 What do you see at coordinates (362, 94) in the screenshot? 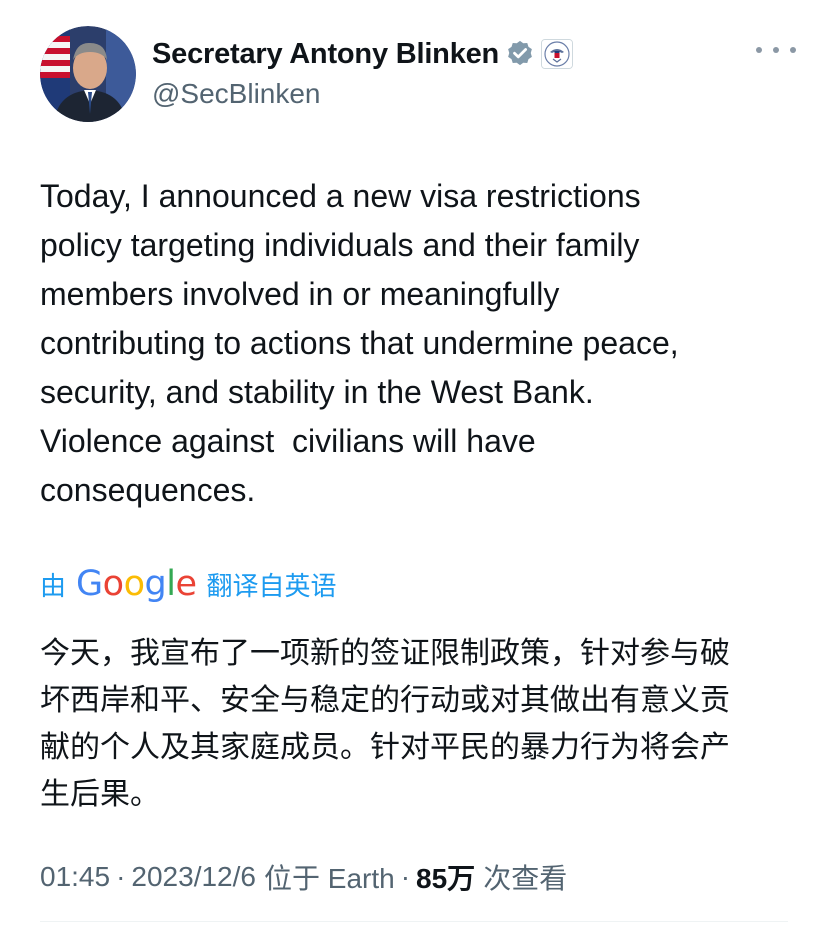
I see `author-handle: @SecBlinken` at bounding box center [362, 94].